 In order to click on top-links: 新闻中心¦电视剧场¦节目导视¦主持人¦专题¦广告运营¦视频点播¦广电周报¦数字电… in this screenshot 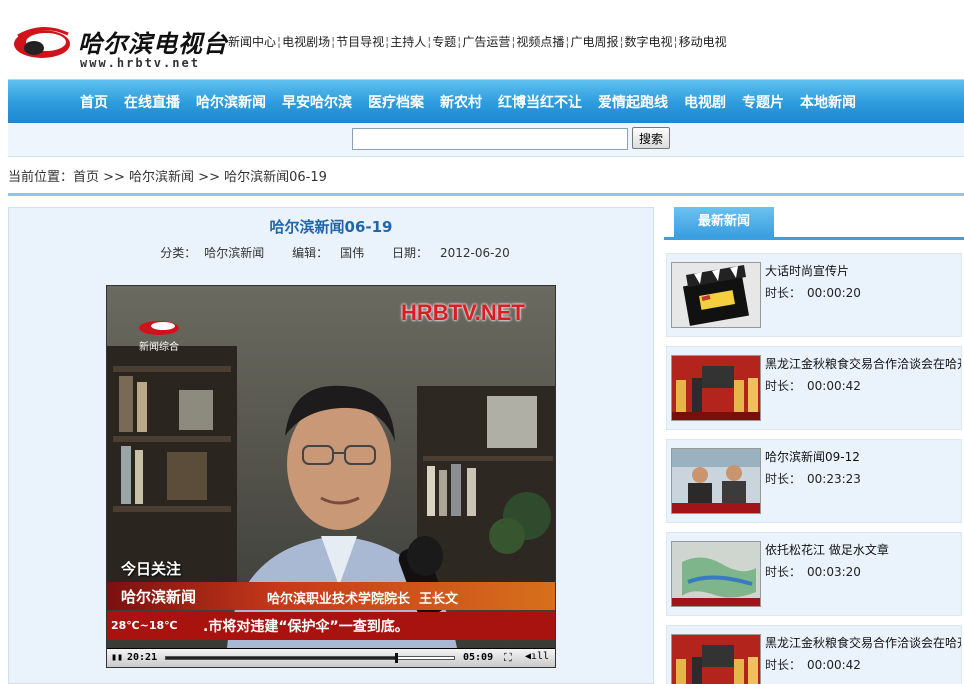, I will do `click(477, 41)`.